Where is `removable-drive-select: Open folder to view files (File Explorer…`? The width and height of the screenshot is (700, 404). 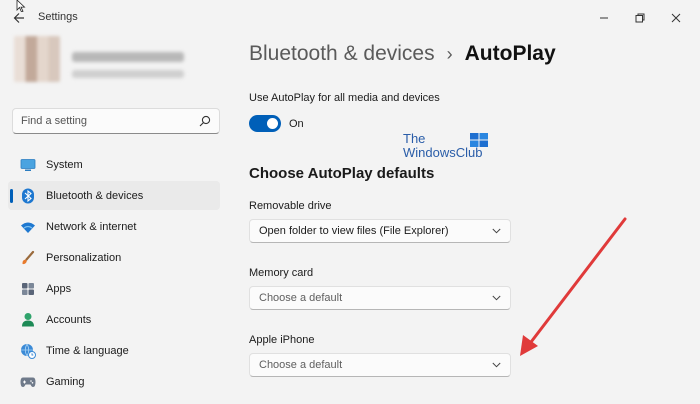
removable-drive-select: Open folder to view files (File Explorer… is located at coordinates (380, 231).